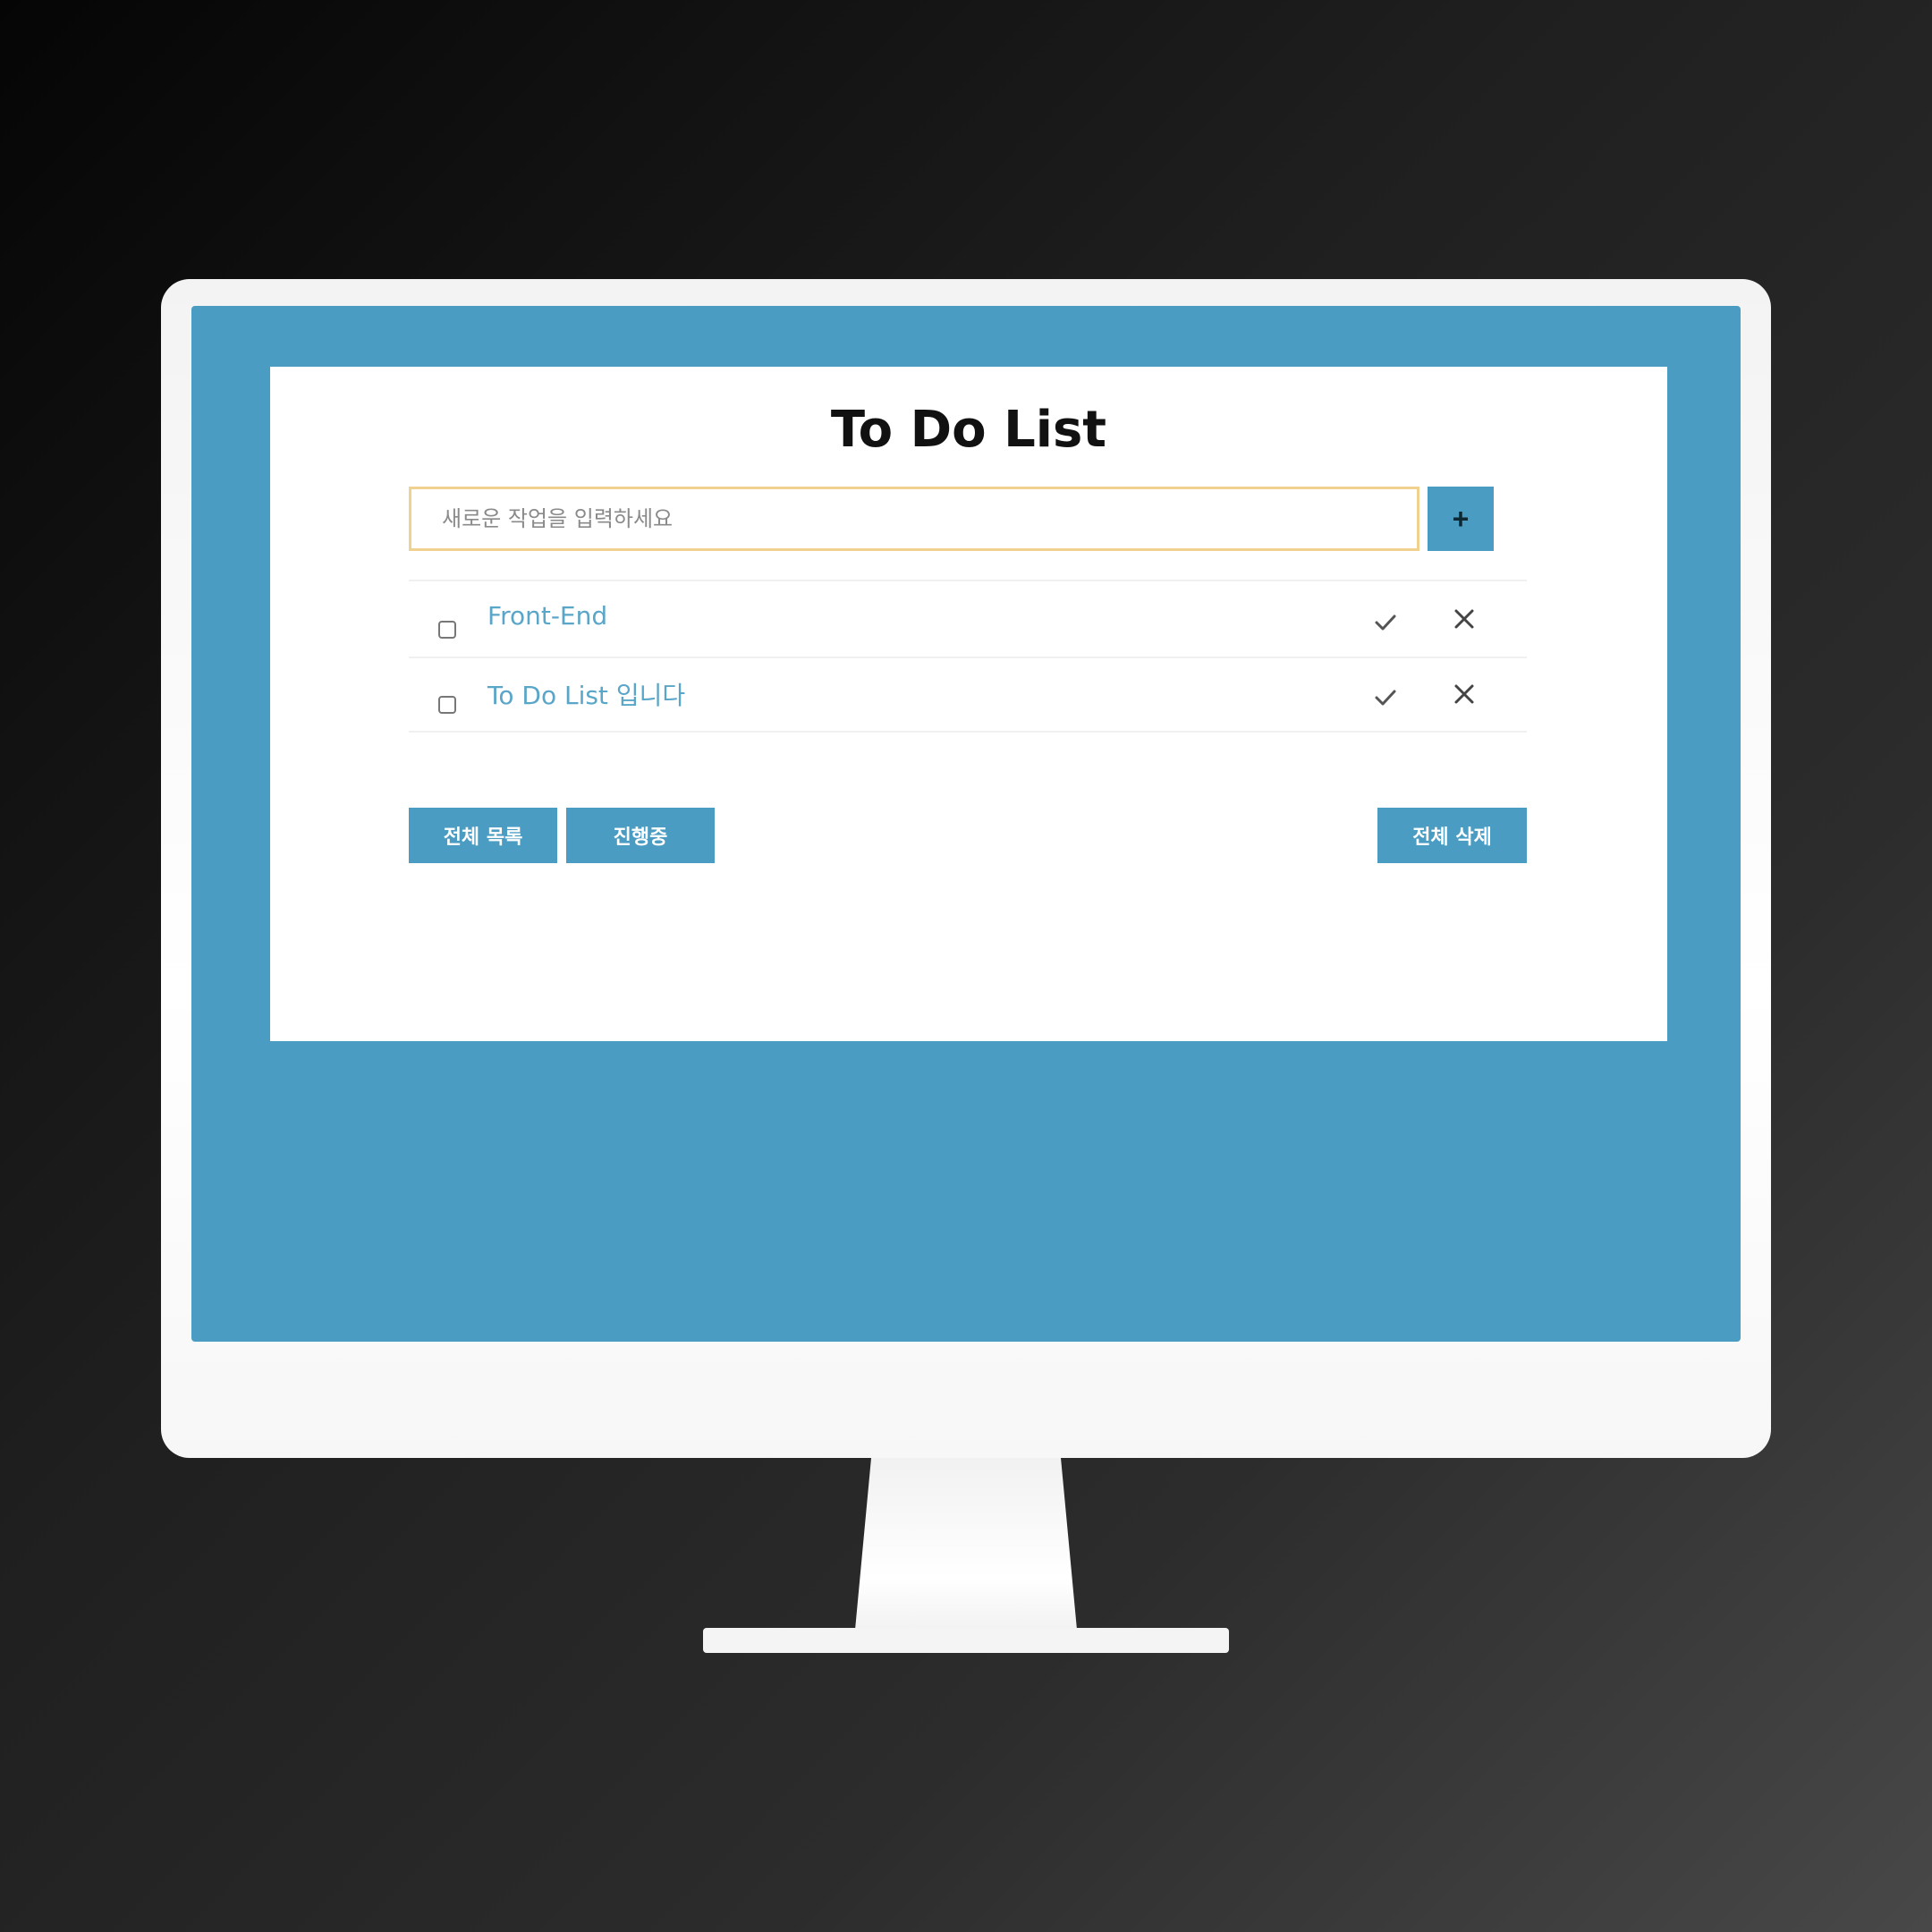  Describe the element at coordinates (1452, 835) in the screenshot. I see `delete-all-button: 전체 삭제` at that location.